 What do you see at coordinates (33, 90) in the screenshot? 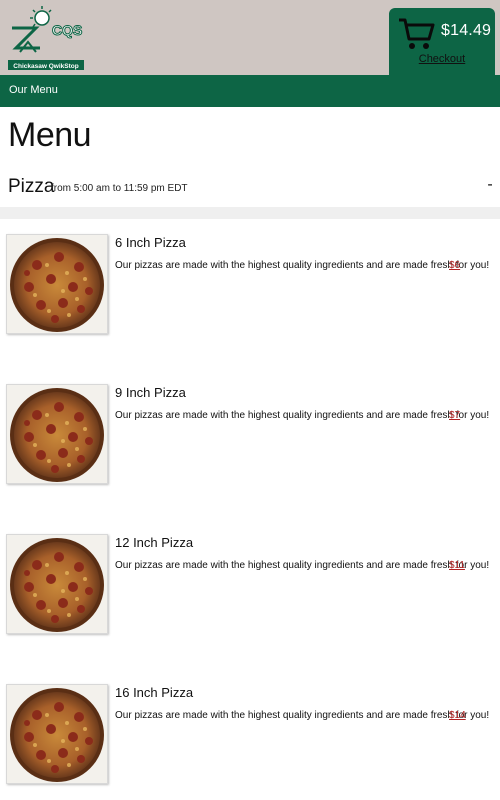
I see `nav-item-our-menu: Our Menu` at bounding box center [33, 90].